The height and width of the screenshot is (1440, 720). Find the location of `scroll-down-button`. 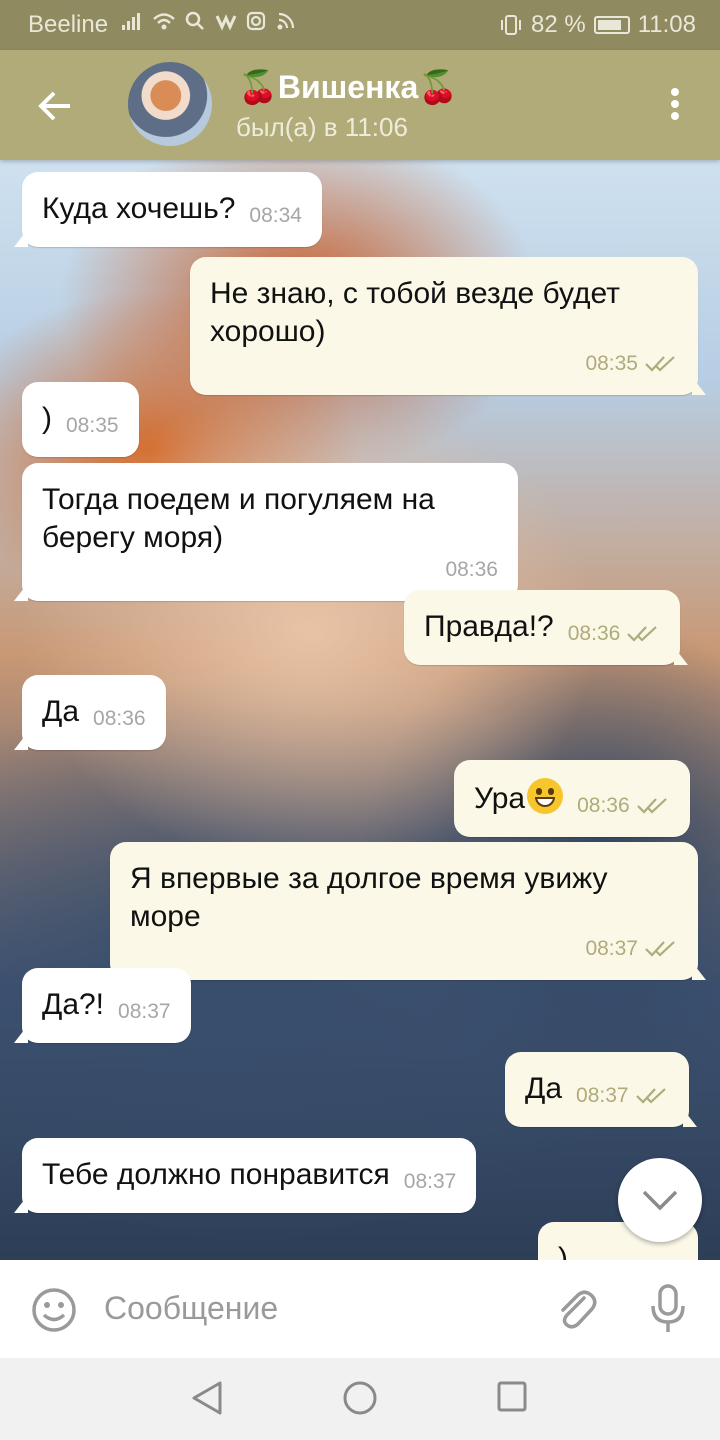

scroll-down-button is located at coordinates (660, 1200).